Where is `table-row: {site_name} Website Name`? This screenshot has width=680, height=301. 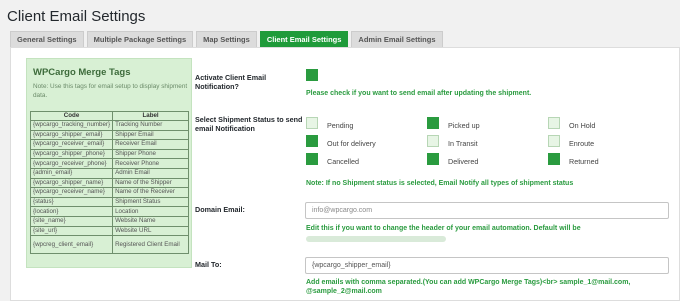
table-row: {site_name} Website Name is located at coordinates (109, 221).